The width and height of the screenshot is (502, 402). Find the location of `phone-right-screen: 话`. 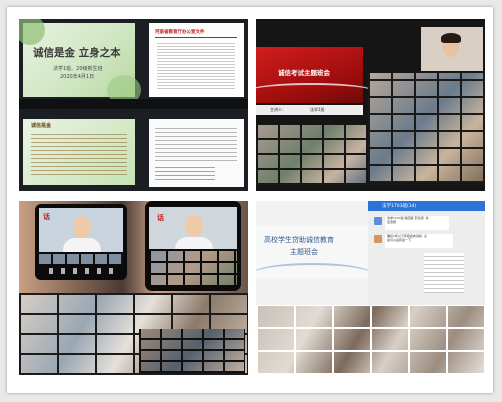

phone-right-screen: 话 is located at coordinates (193, 228).